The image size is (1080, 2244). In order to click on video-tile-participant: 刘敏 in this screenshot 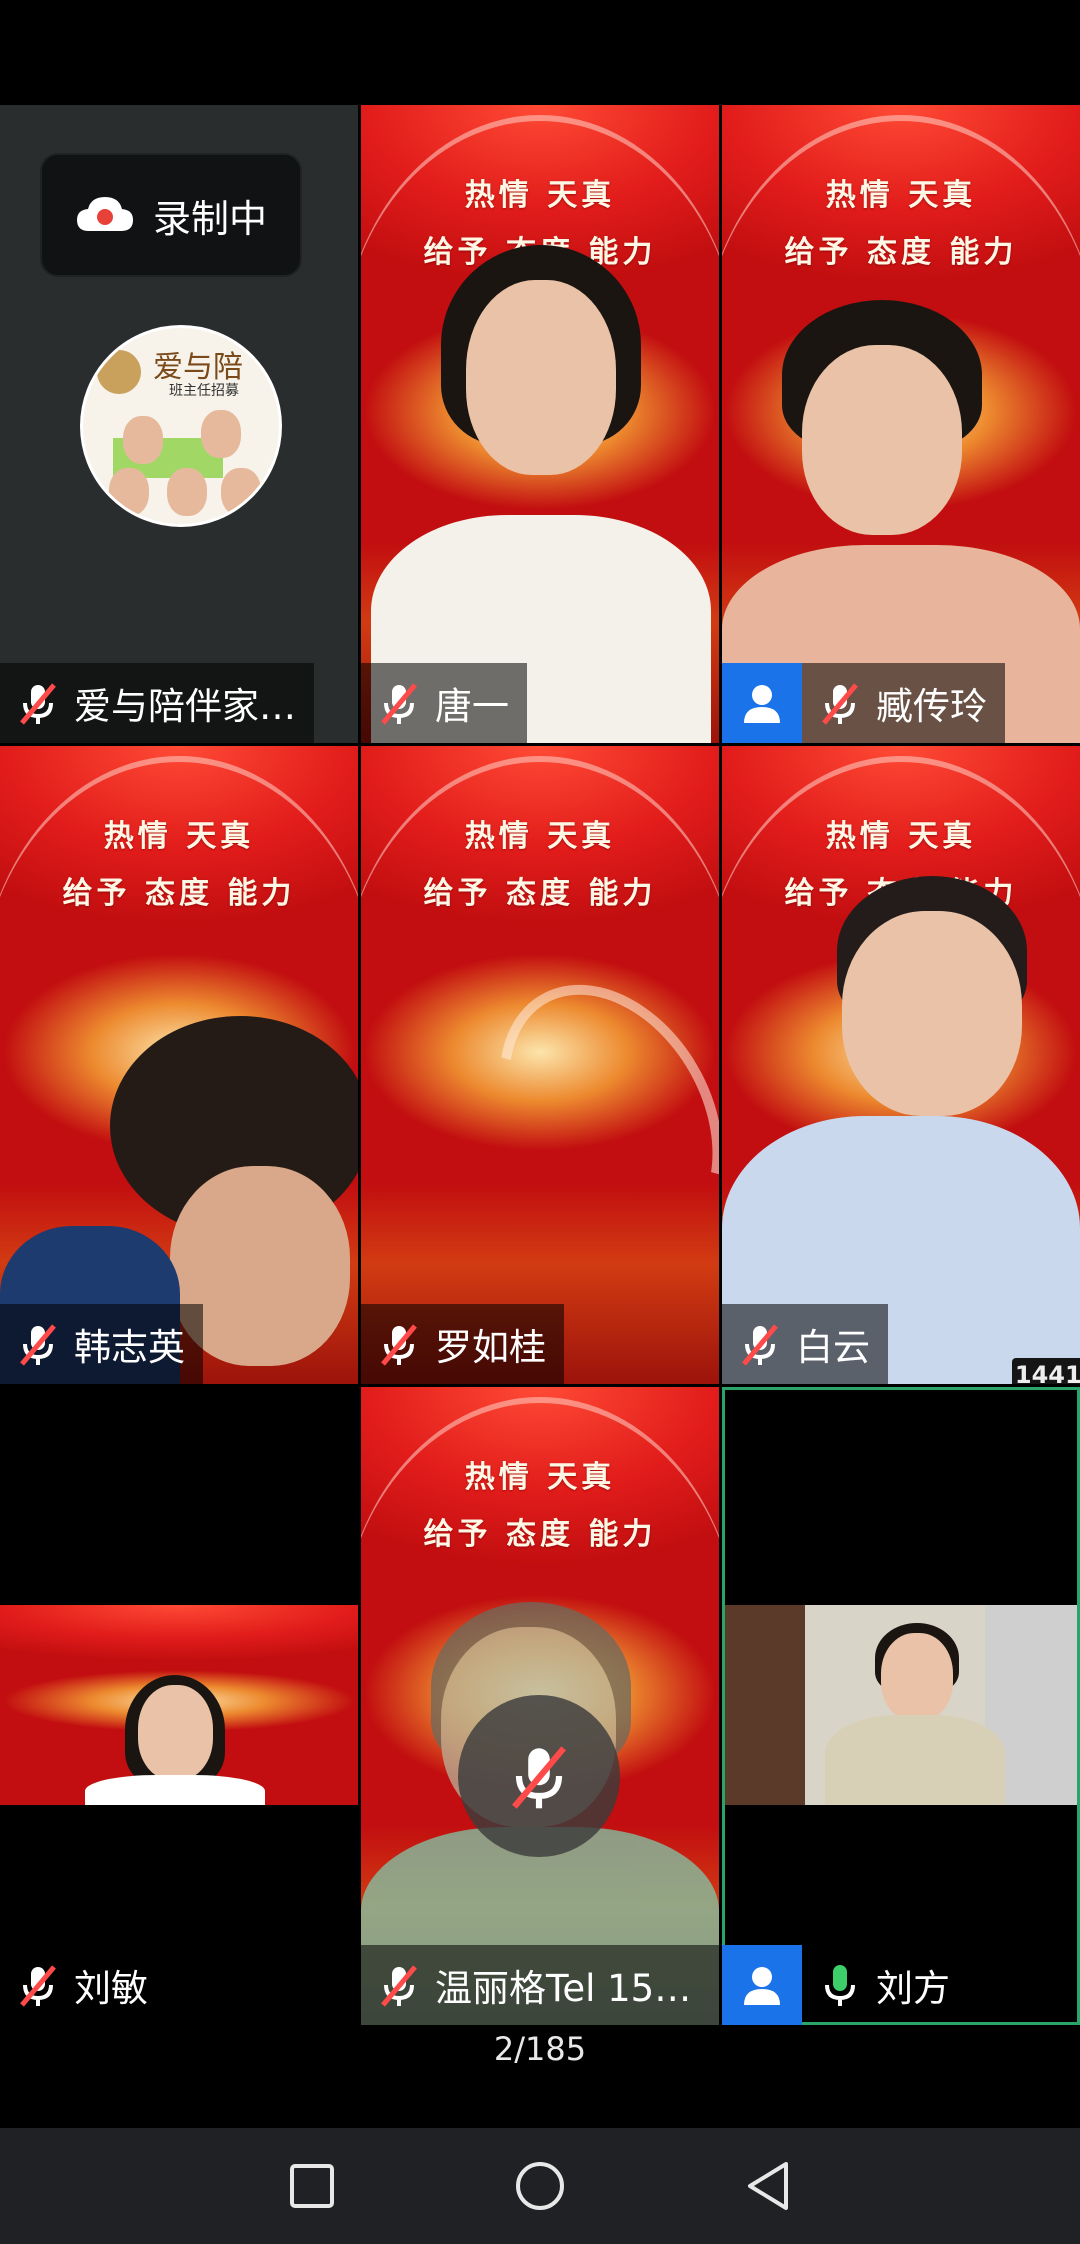, I will do `click(179, 1706)`.